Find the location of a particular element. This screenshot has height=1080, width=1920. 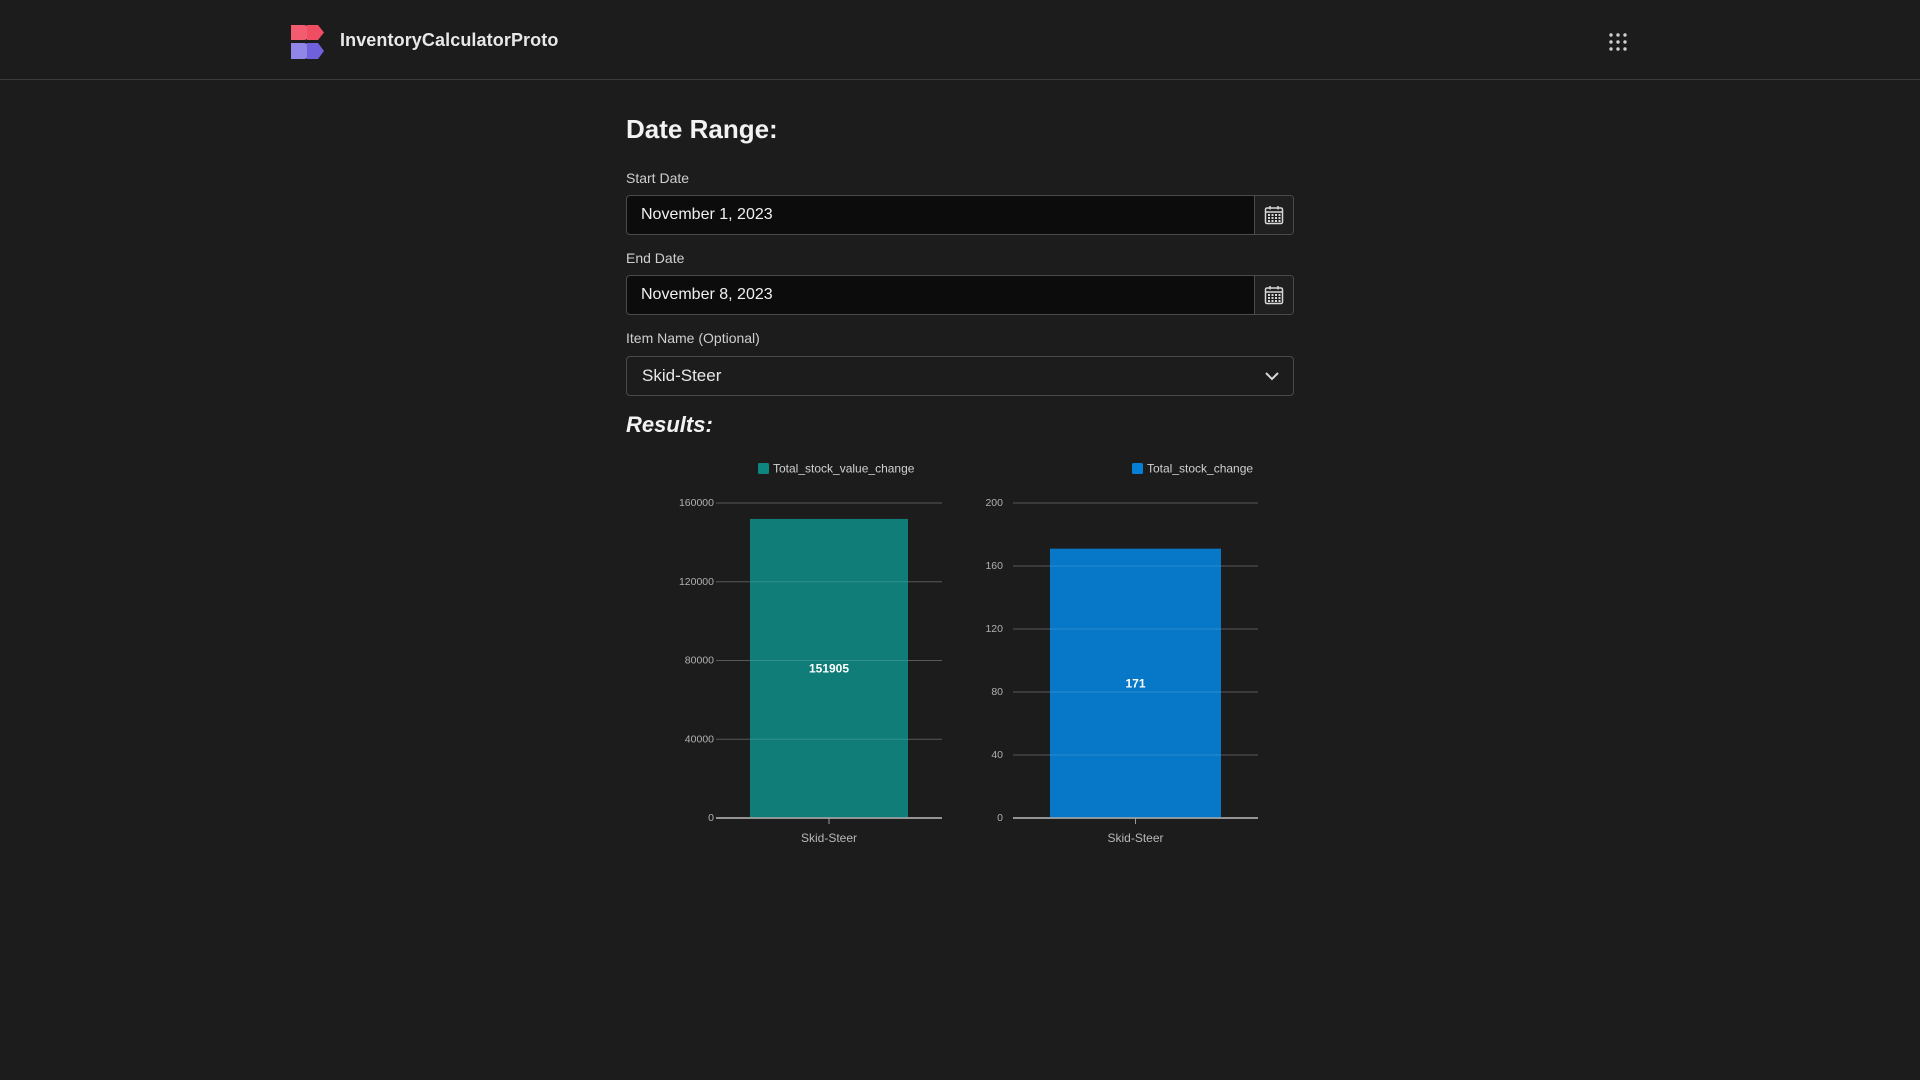

legend-label: Total_stock_value_change is located at coordinates (844, 469).